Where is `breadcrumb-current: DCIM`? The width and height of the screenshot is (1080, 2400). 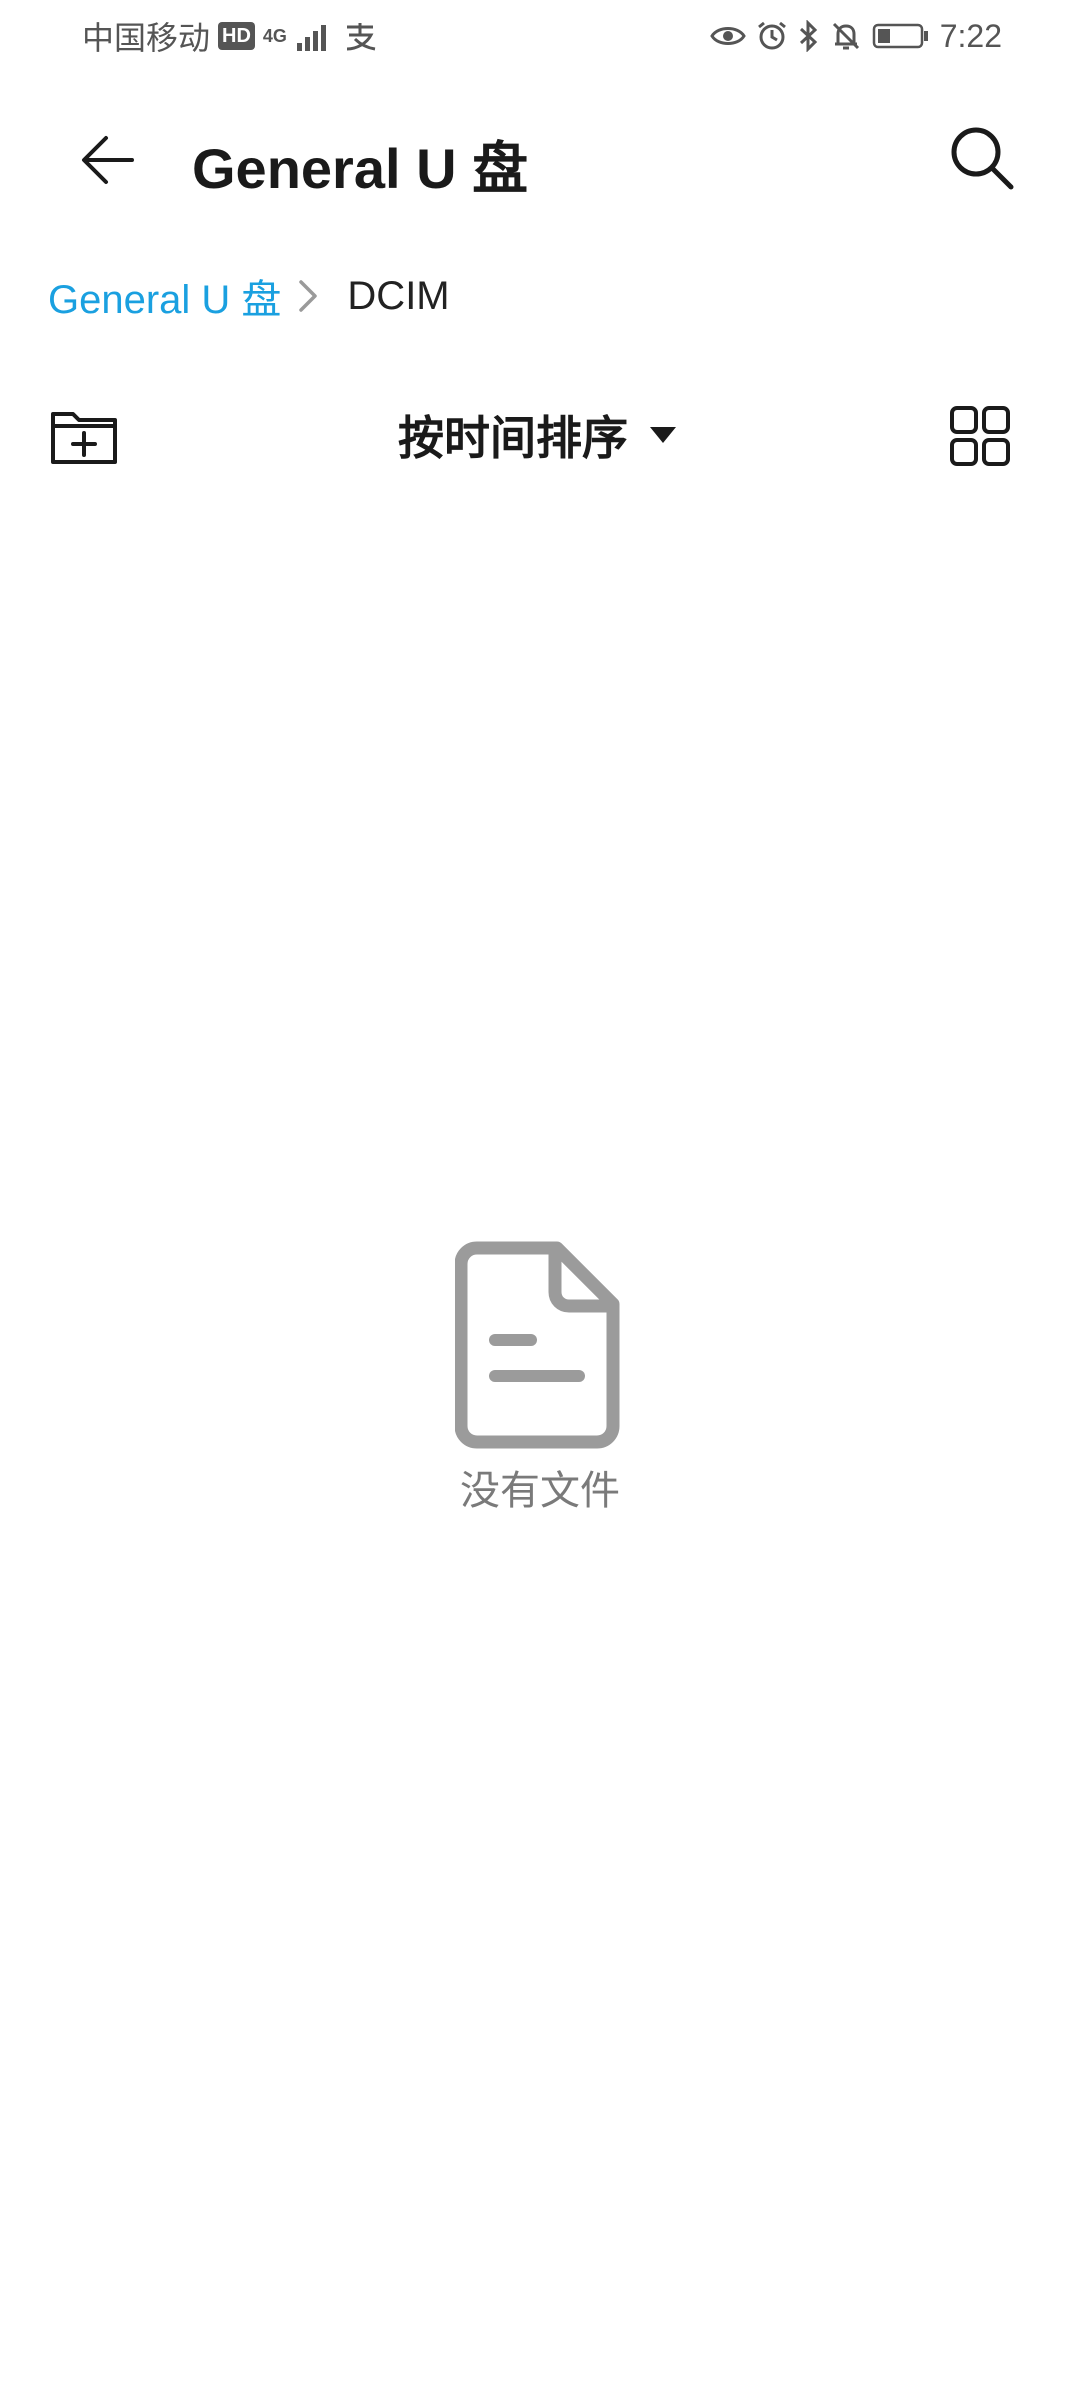
breadcrumb-current: DCIM is located at coordinates (398, 296).